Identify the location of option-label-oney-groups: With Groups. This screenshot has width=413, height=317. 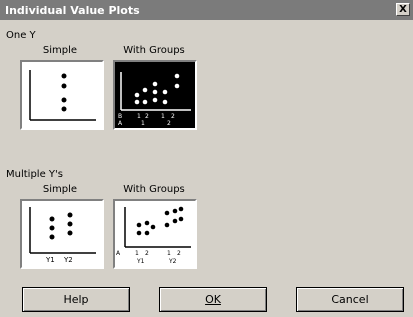
(154, 50).